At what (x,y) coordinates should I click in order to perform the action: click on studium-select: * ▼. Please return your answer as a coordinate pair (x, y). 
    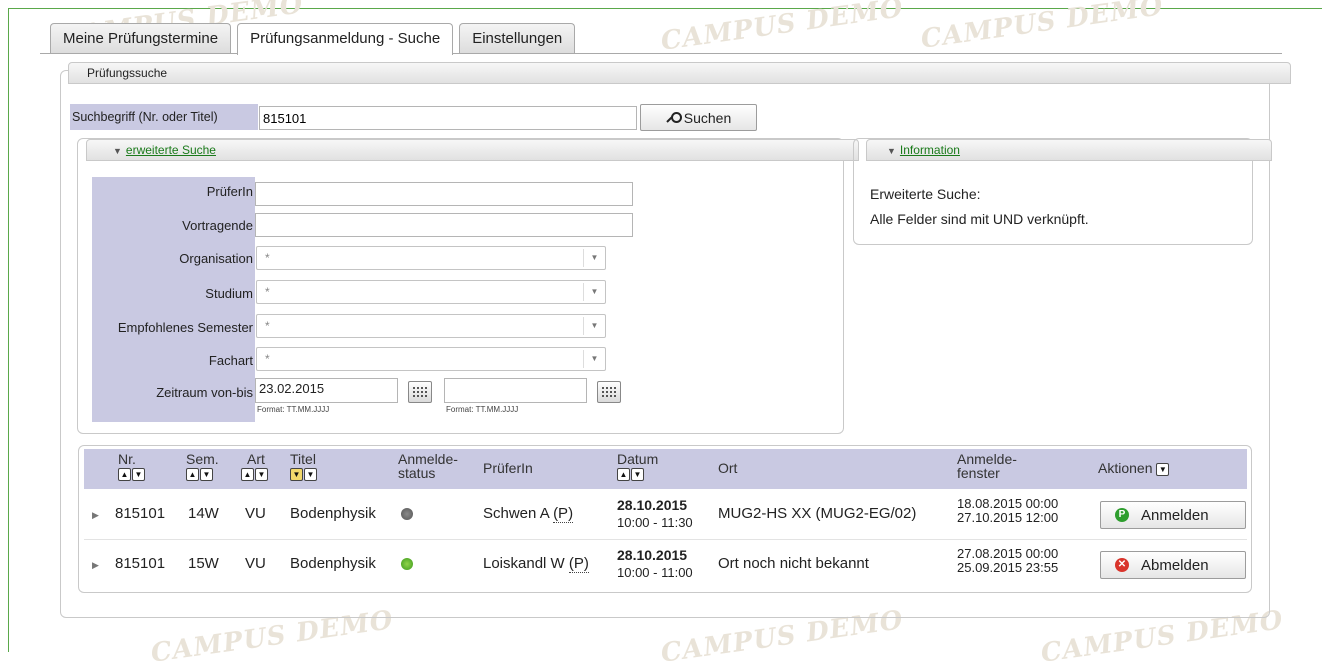
    Looking at the image, I should click on (431, 292).